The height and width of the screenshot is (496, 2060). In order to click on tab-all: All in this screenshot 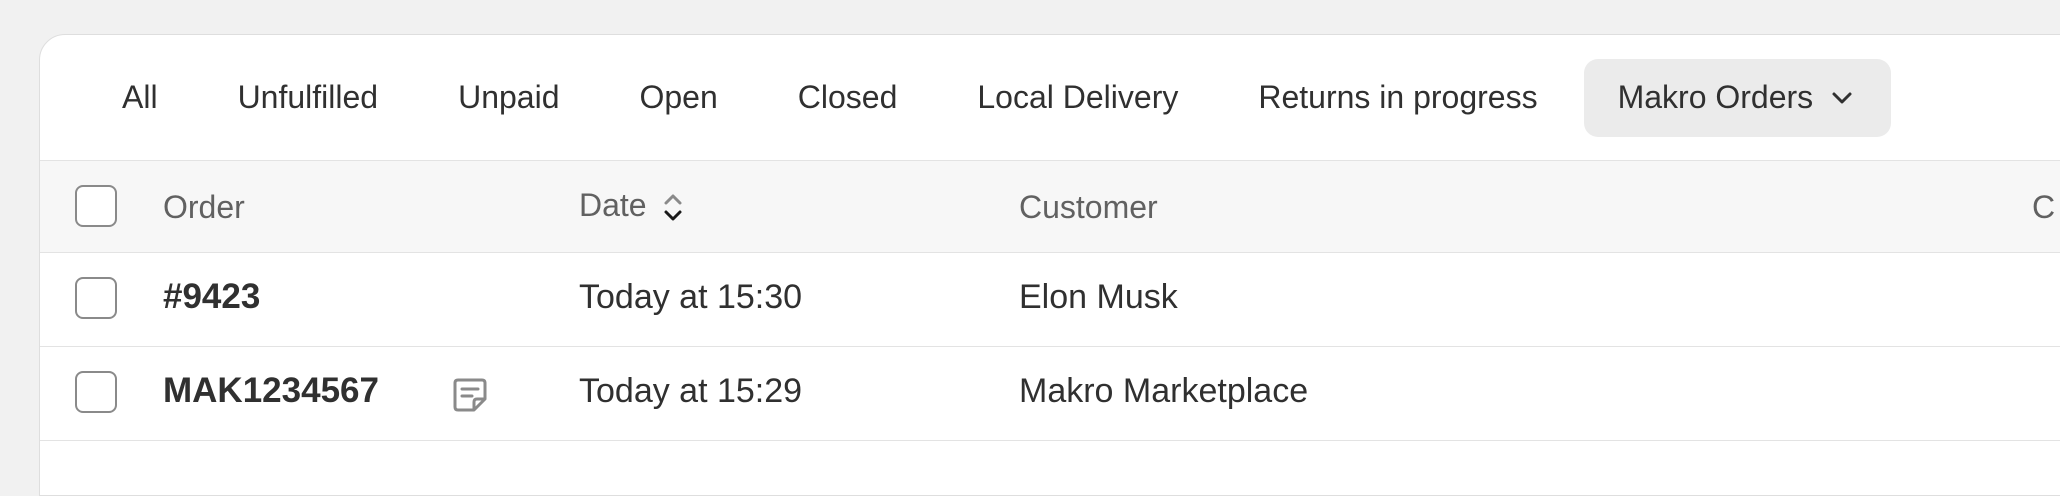, I will do `click(140, 98)`.